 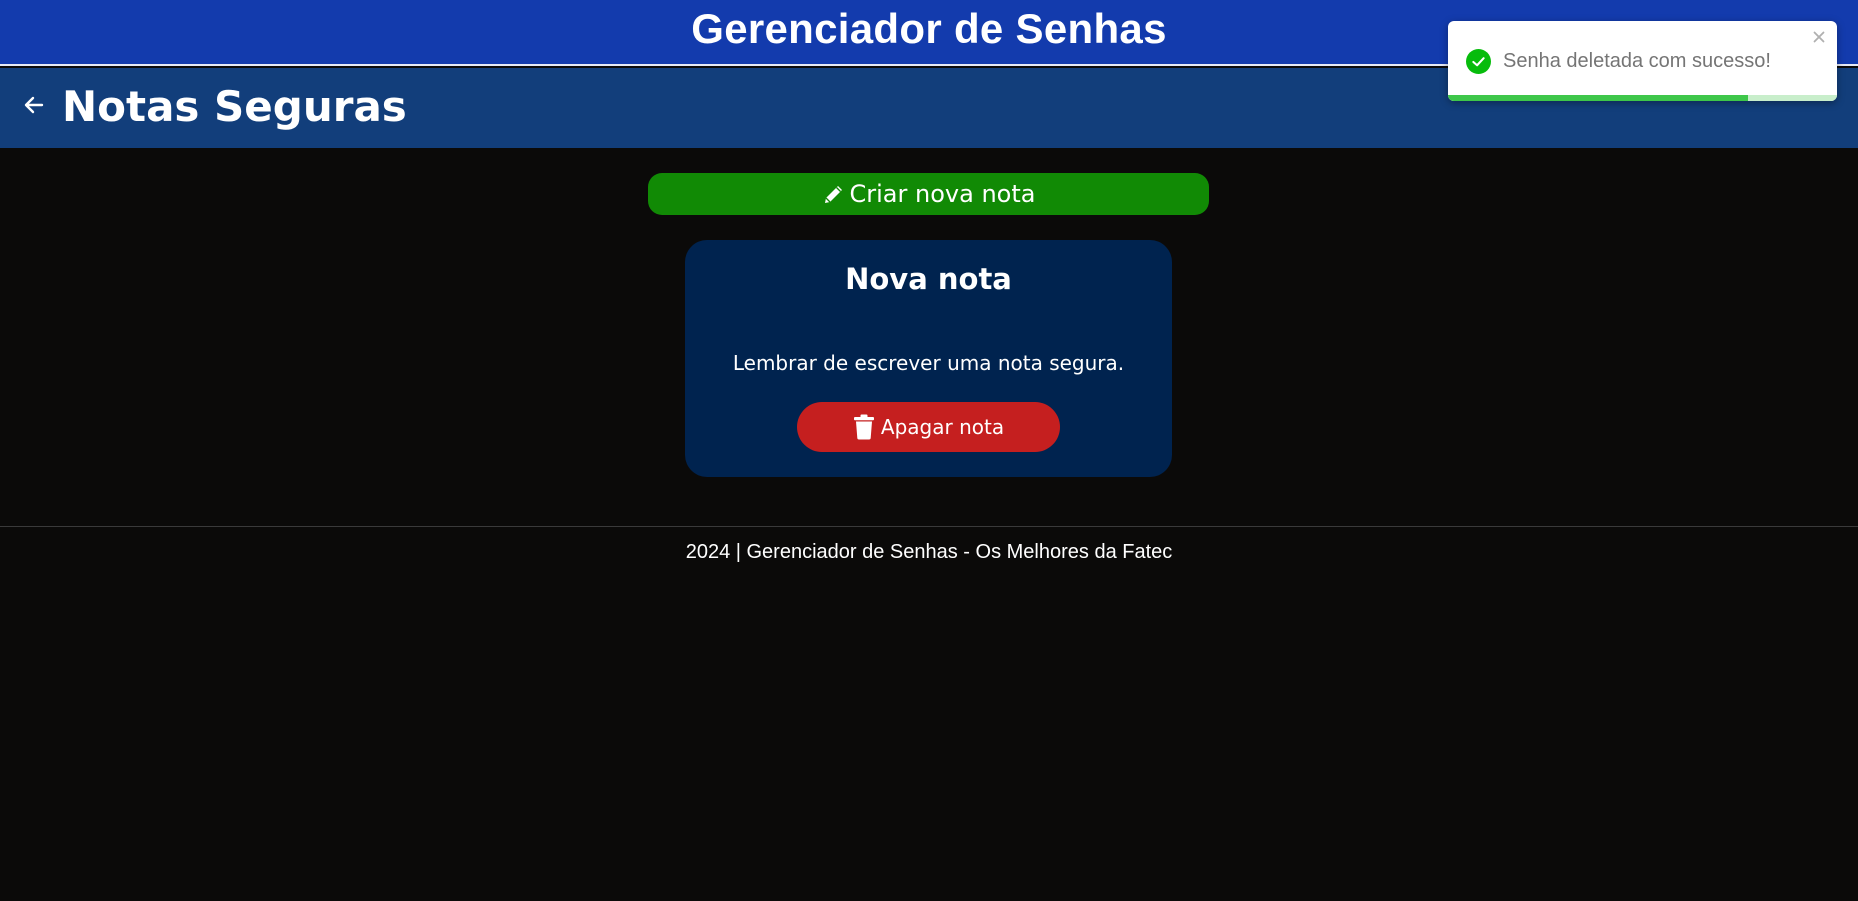 What do you see at coordinates (928, 363) in the screenshot?
I see `note-body: Lembrar de escrever uma nota segura.` at bounding box center [928, 363].